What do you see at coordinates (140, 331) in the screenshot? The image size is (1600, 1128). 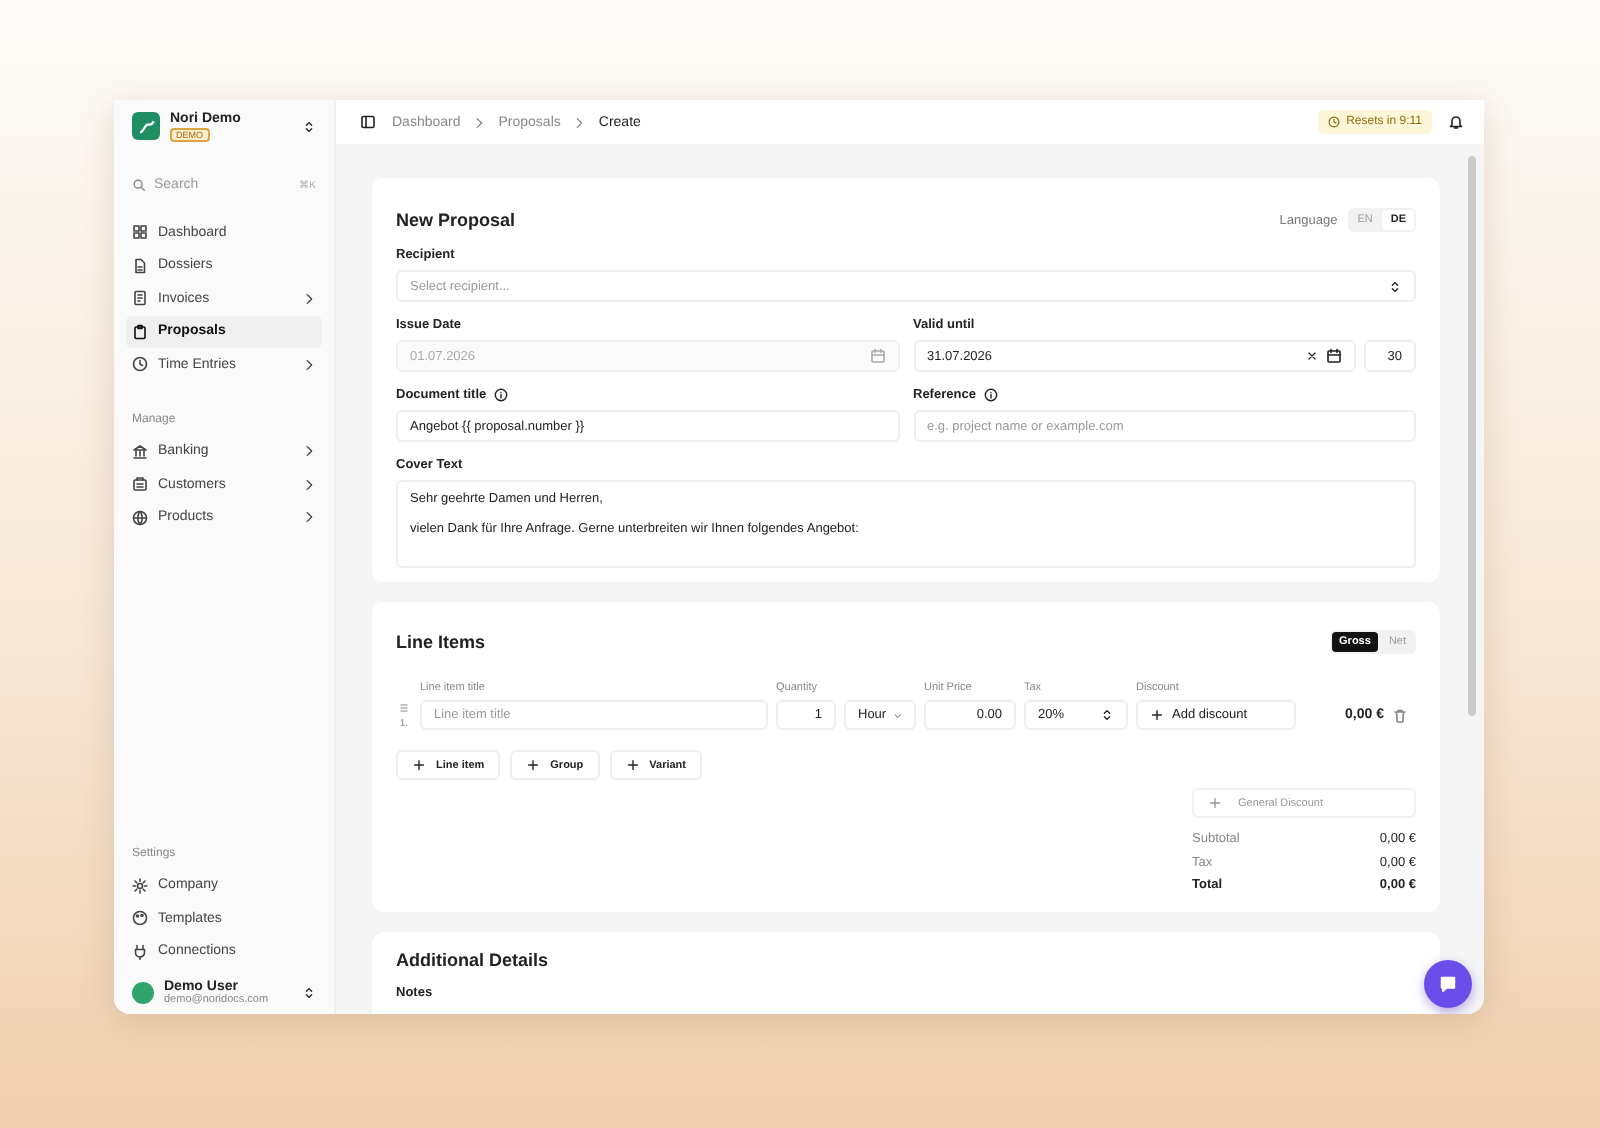 I see `clipboard-icon` at bounding box center [140, 331].